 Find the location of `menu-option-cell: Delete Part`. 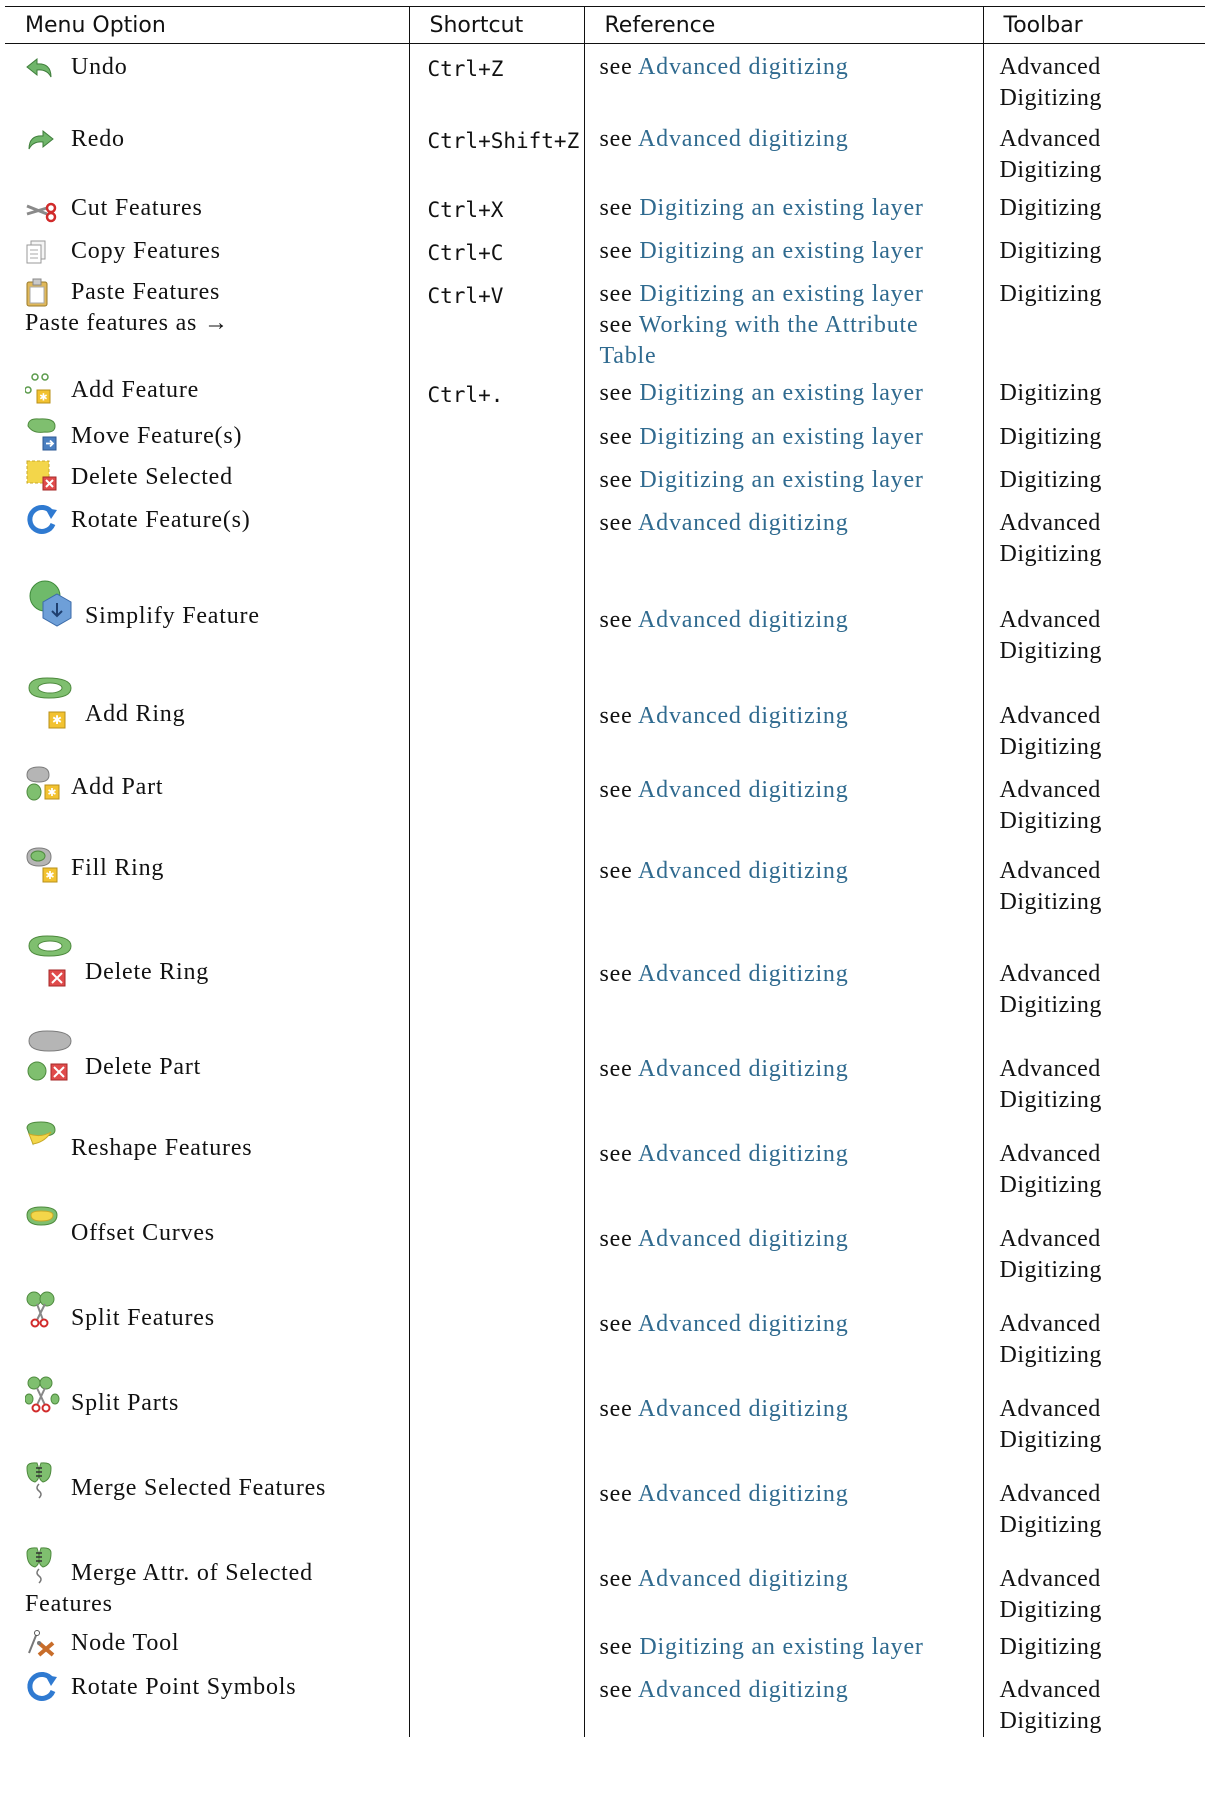

menu-option-cell: Delete Part is located at coordinates (207, 1068).